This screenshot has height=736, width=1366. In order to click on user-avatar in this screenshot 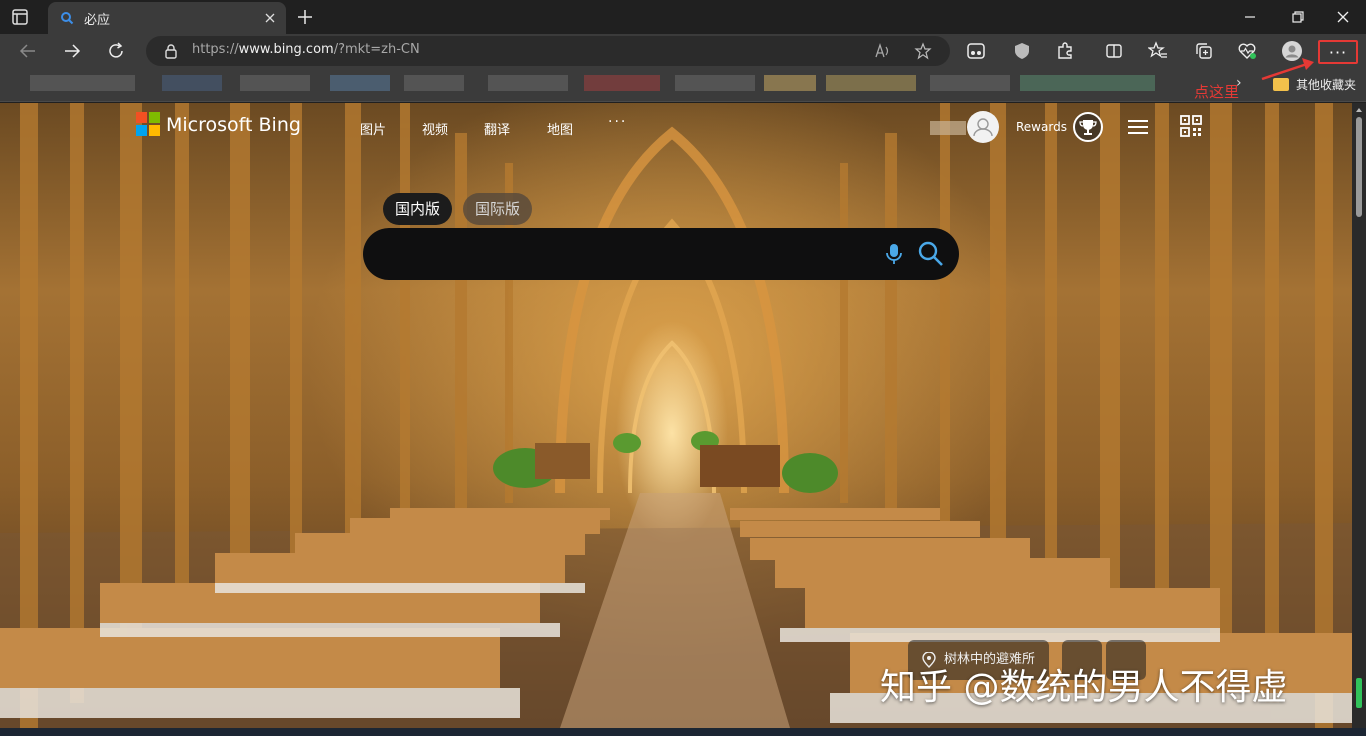, I will do `click(983, 127)`.